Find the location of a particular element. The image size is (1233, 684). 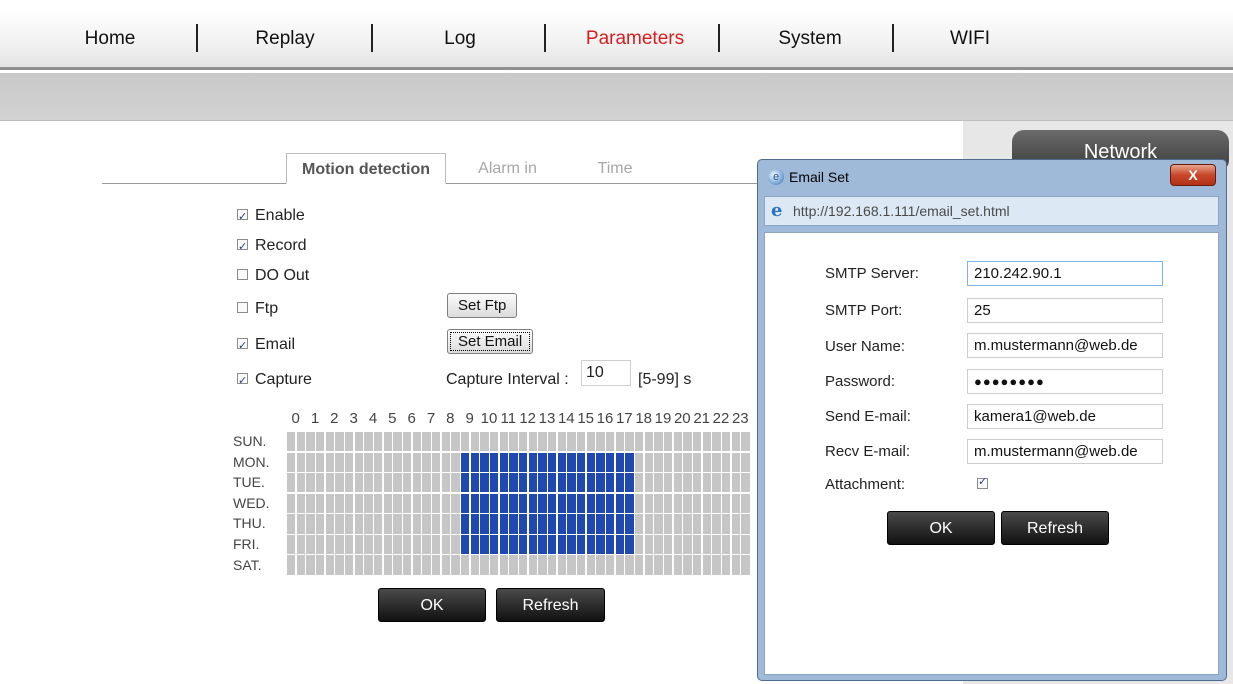

set-ftp-button: Set Ftp is located at coordinates (482, 305).